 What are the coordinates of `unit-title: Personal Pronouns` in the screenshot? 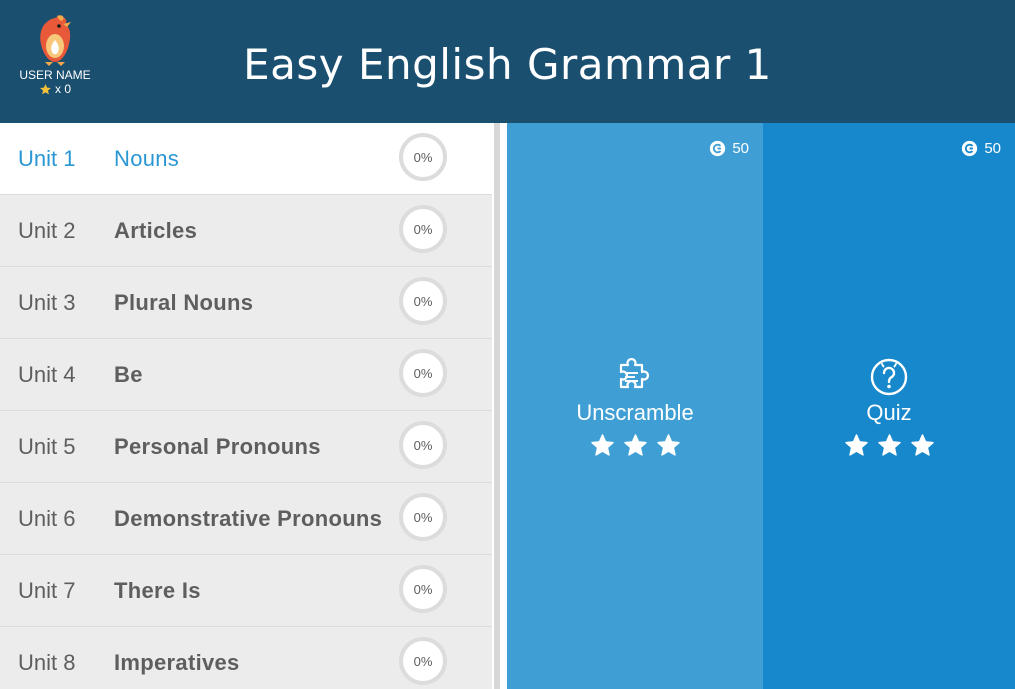 It's located at (217, 446).